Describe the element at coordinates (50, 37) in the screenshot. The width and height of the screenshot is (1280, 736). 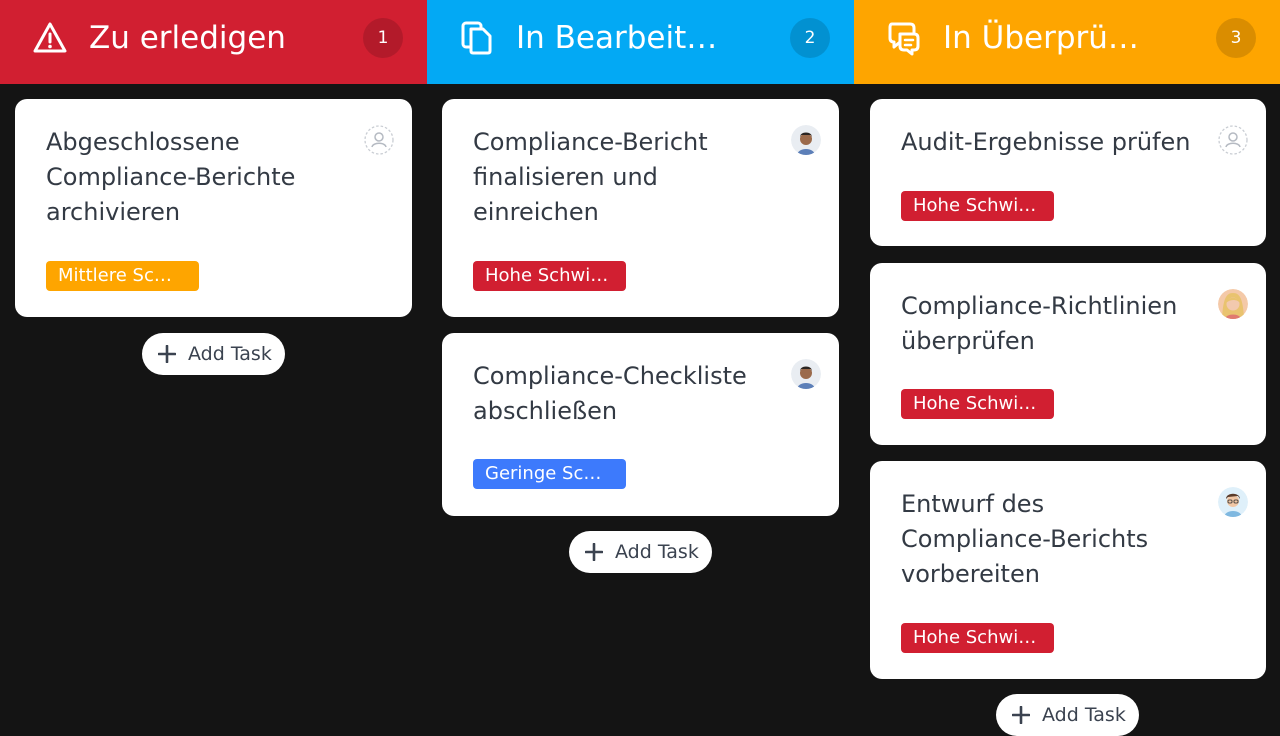
I see `warning-icon` at that location.